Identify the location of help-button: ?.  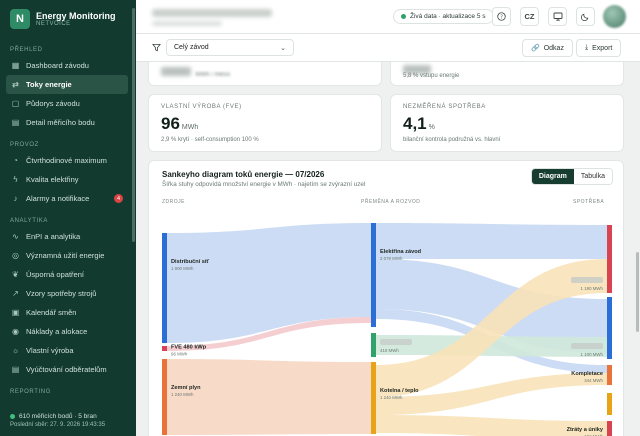
(501, 16).